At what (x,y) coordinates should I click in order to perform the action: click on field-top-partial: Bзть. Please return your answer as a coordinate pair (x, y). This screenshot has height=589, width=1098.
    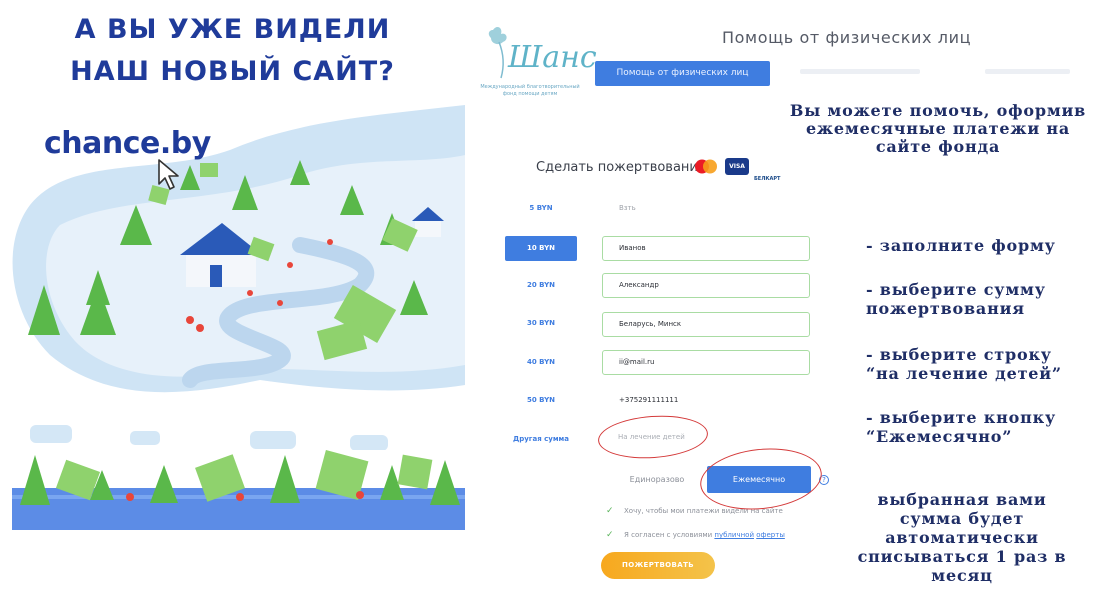
    Looking at the image, I should click on (706, 208).